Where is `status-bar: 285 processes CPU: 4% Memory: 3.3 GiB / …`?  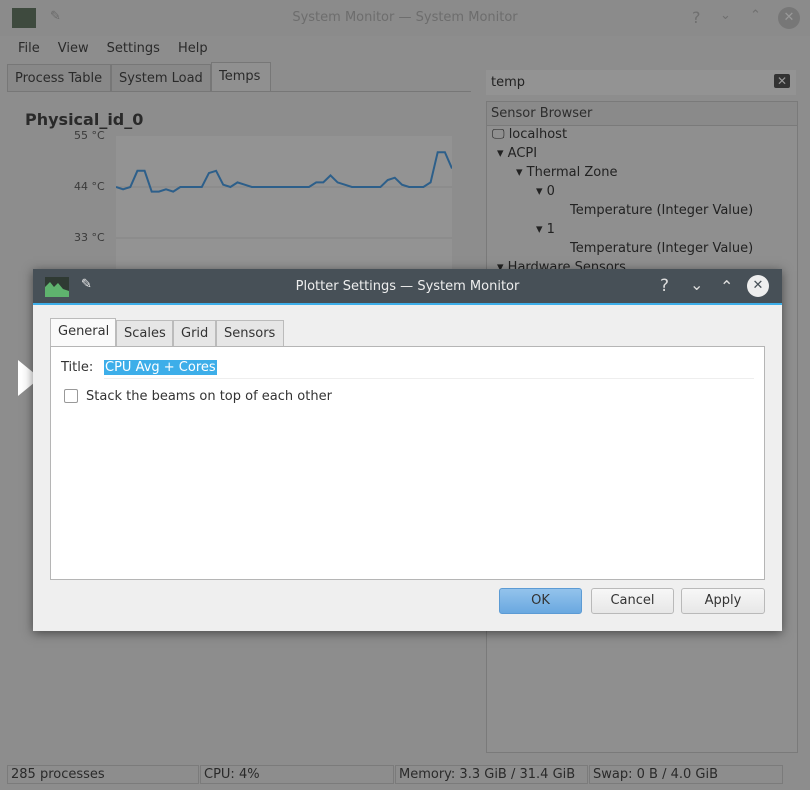
status-bar: 285 processes CPU: 4% Memory: 3.3 GiB / … is located at coordinates (405, 774).